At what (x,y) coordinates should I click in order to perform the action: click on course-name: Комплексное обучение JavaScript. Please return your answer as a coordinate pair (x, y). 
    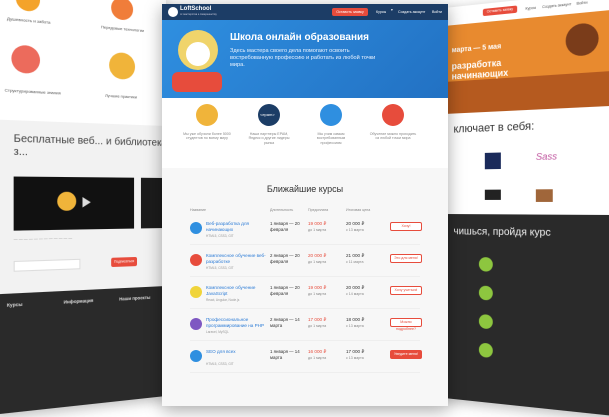
    Looking at the image, I should click on (236, 290).